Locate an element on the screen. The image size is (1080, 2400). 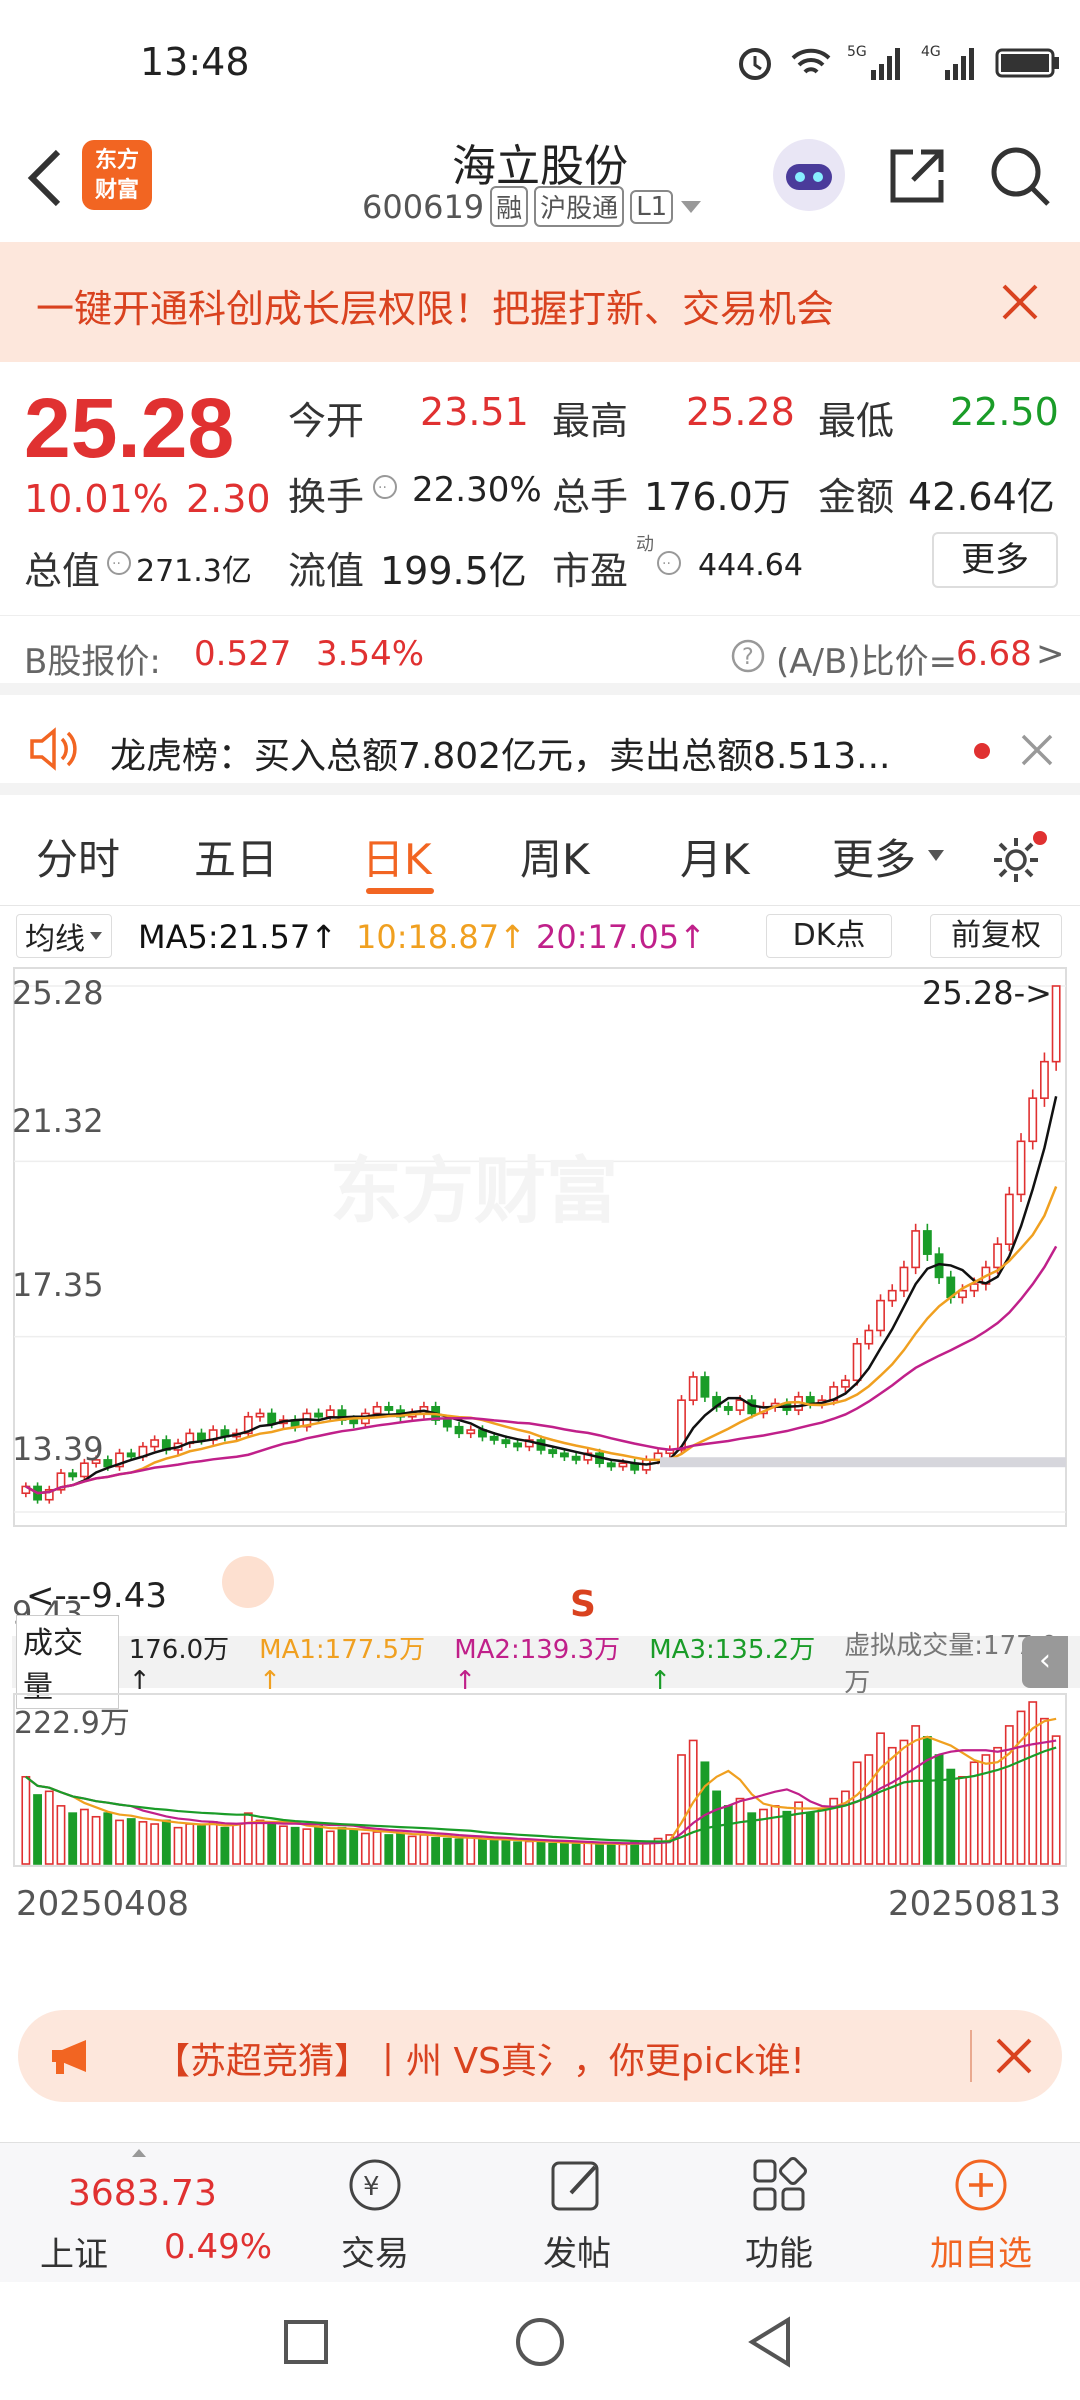
tab-weekly-k: 周K is located at coordinates (555, 856).